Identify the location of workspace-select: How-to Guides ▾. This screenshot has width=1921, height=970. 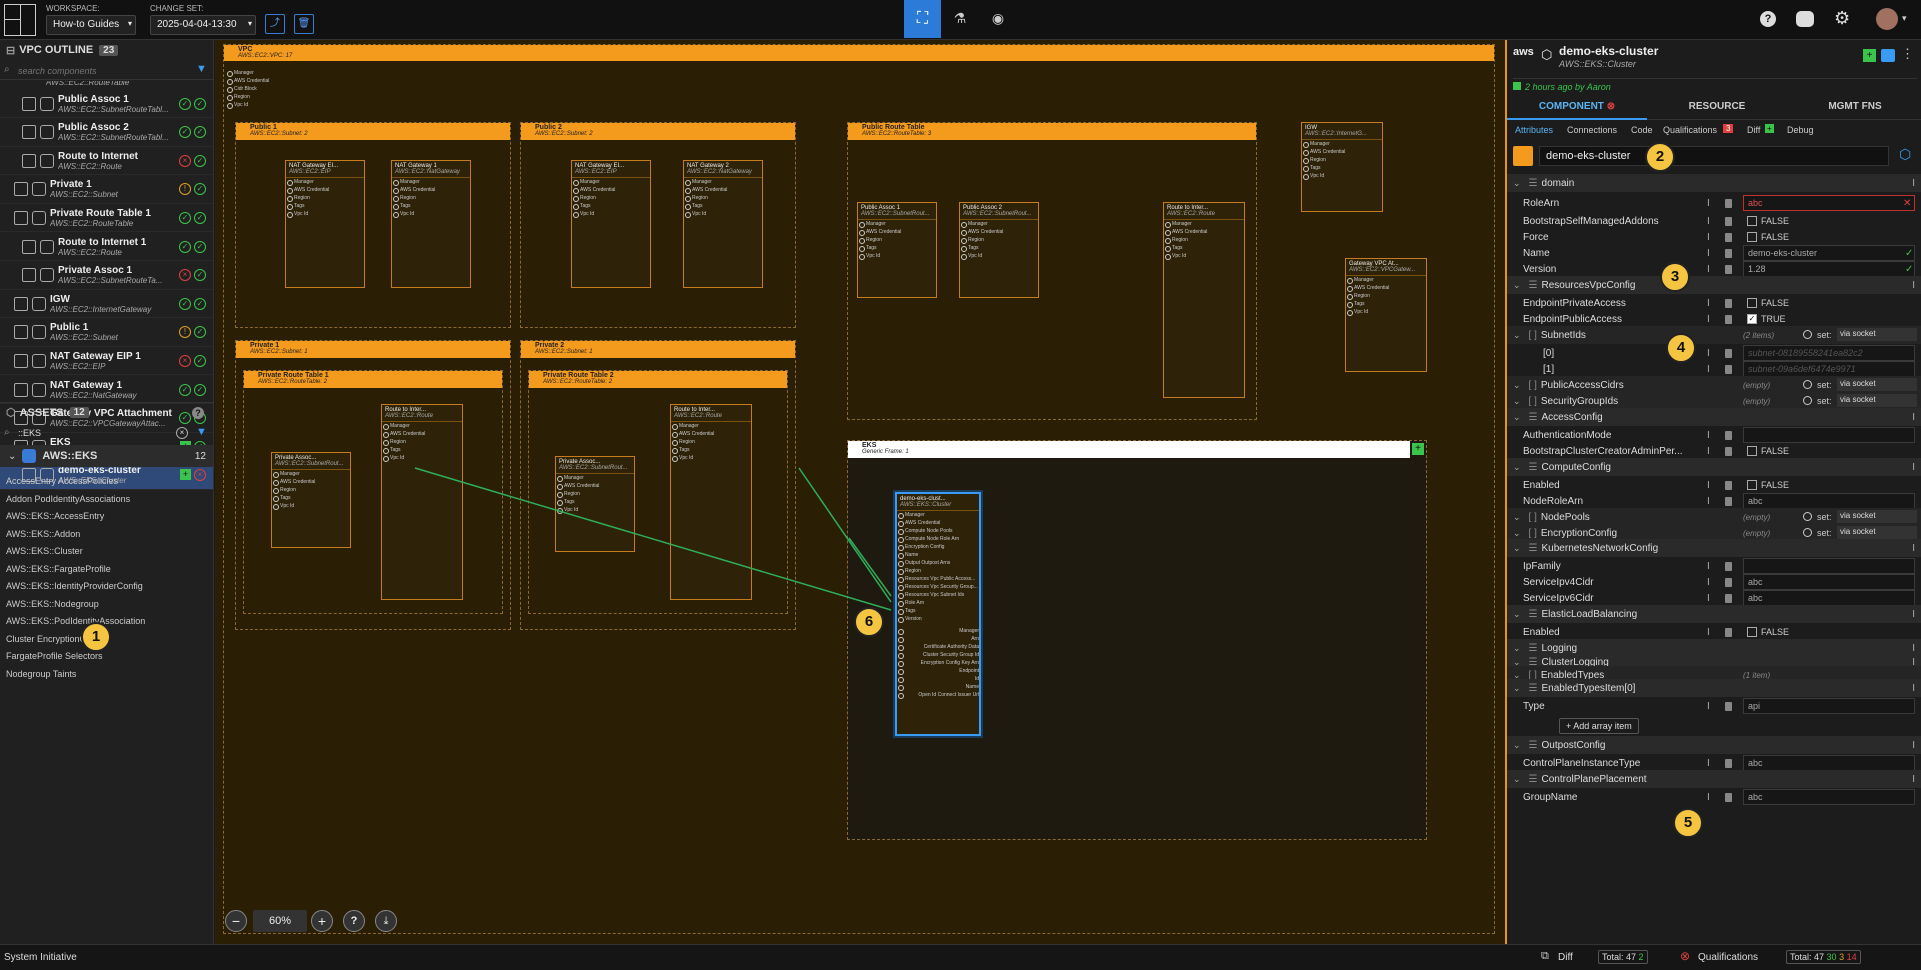
(91, 25).